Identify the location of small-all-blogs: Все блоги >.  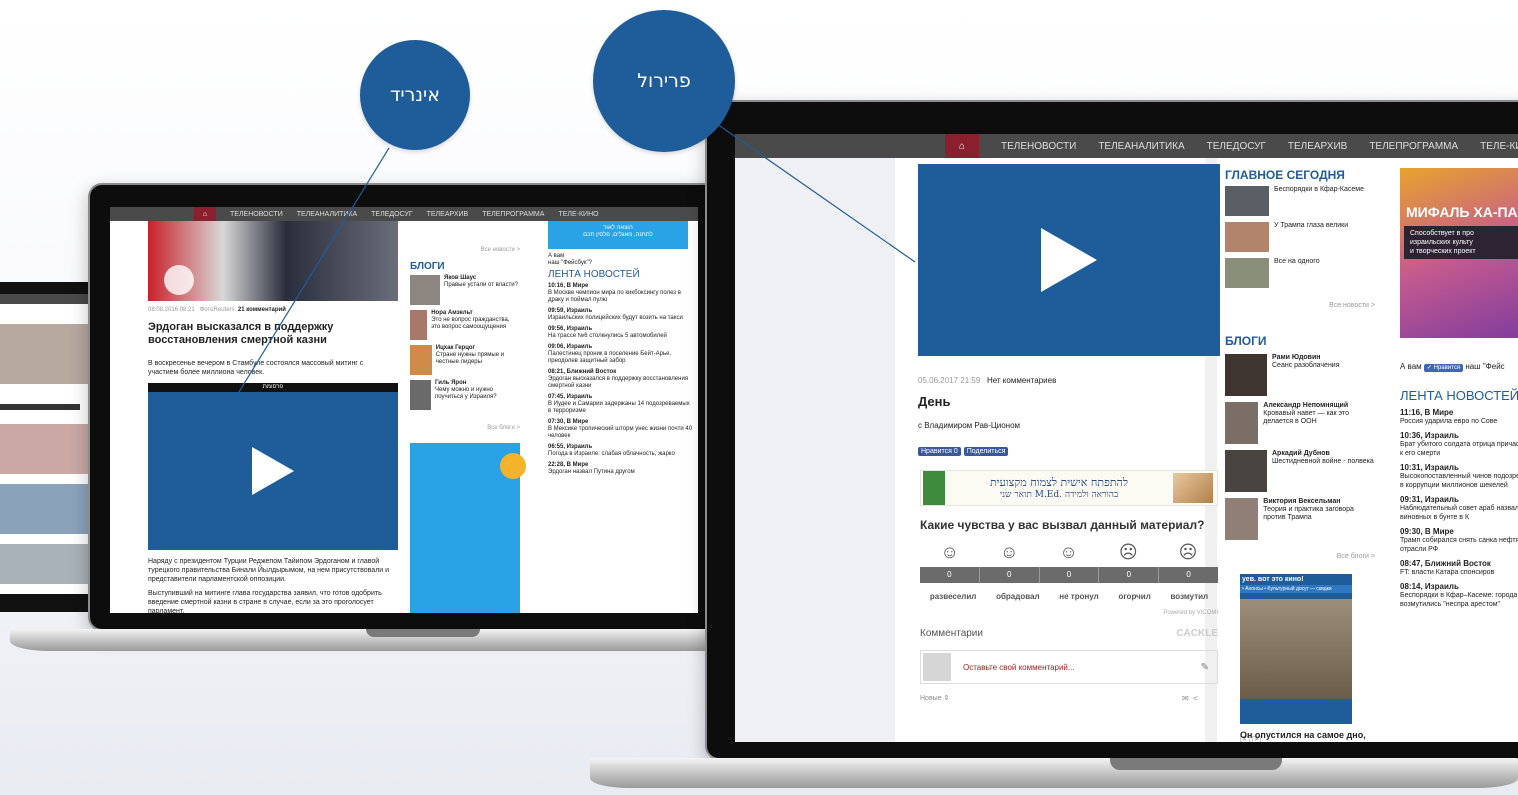
(465, 428).